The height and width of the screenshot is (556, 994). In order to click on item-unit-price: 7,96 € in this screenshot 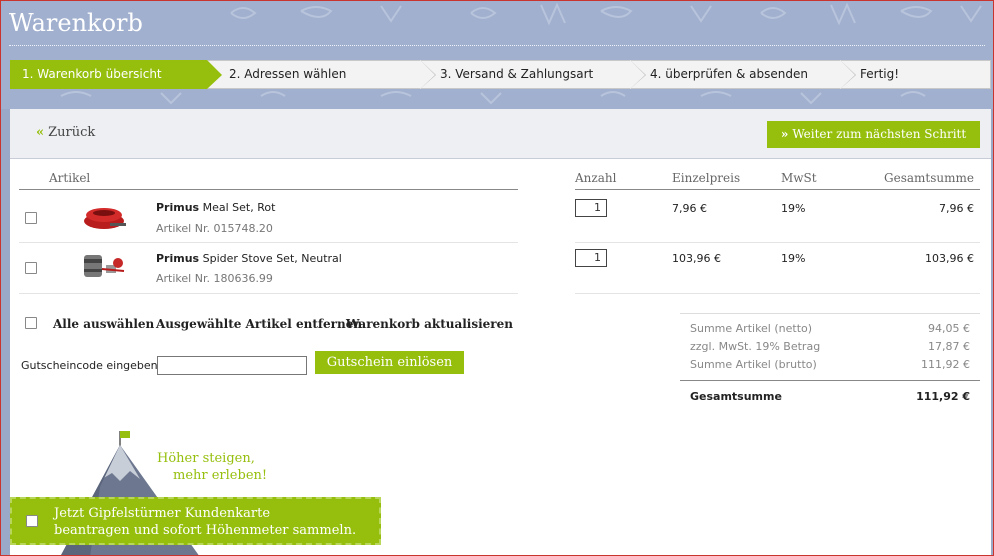, I will do `click(689, 208)`.